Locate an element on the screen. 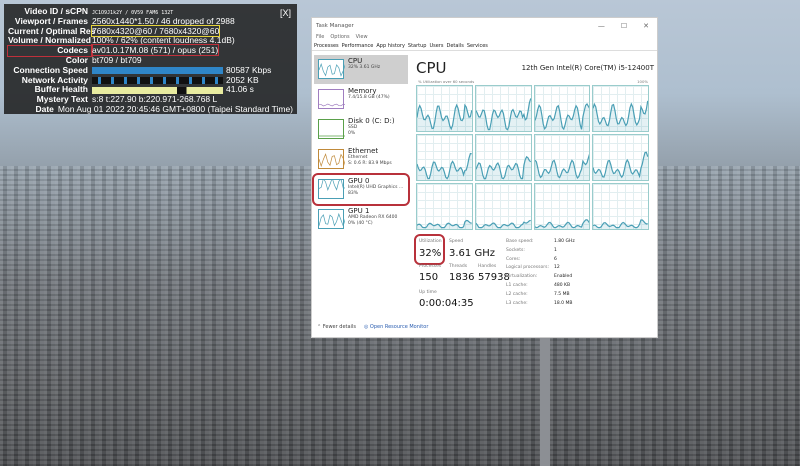 The width and height of the screenshot is (800, 466). graph-max: 100% is located at coordinates (642, 81).